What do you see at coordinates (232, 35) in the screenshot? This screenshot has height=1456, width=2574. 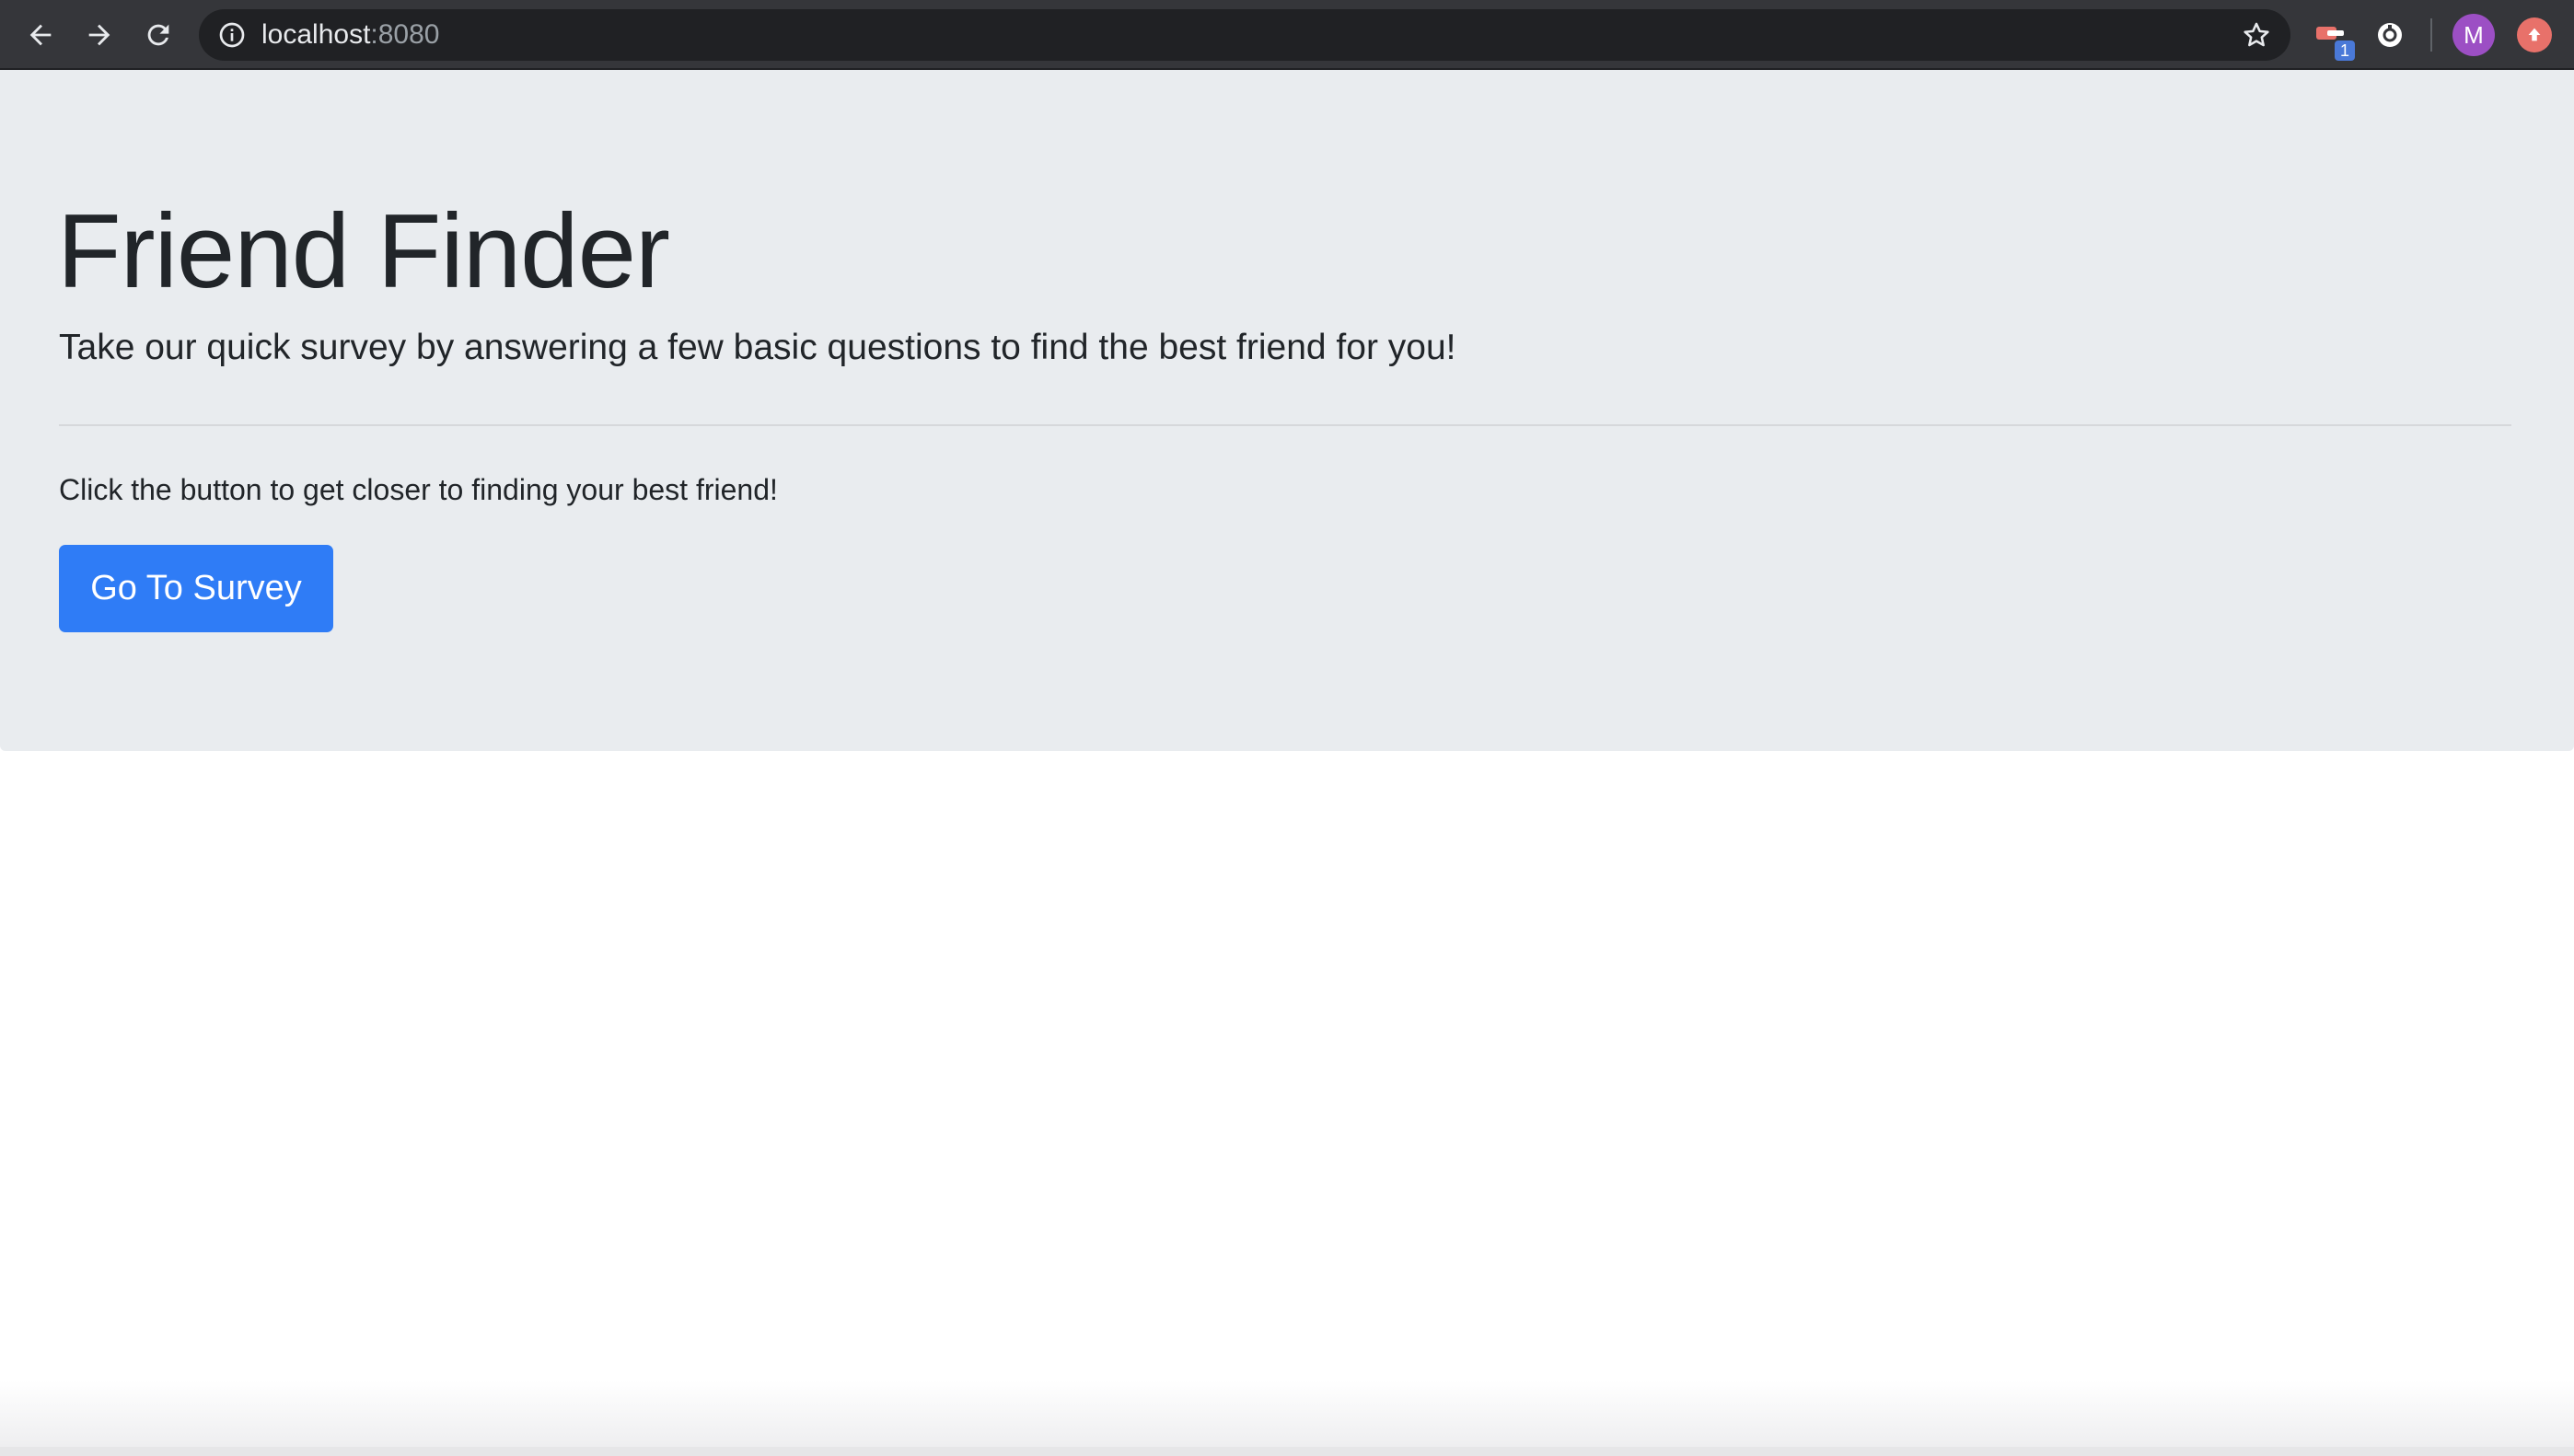 I see `info-icon` at bounding box center [232, 35].